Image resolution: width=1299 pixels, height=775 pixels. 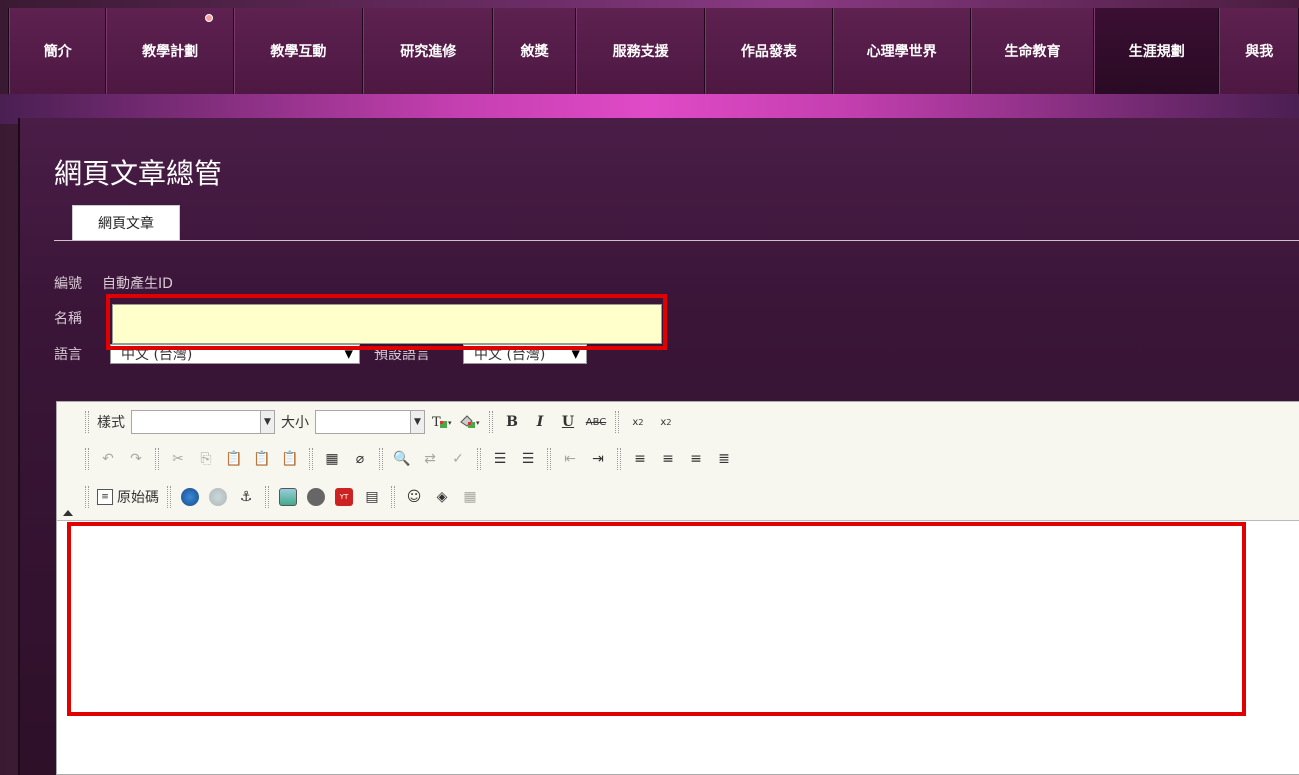 What do you see at coordinates (568, 422) in the screenshot?
I see `underline-icon: U` at bounding box center [568, 422].